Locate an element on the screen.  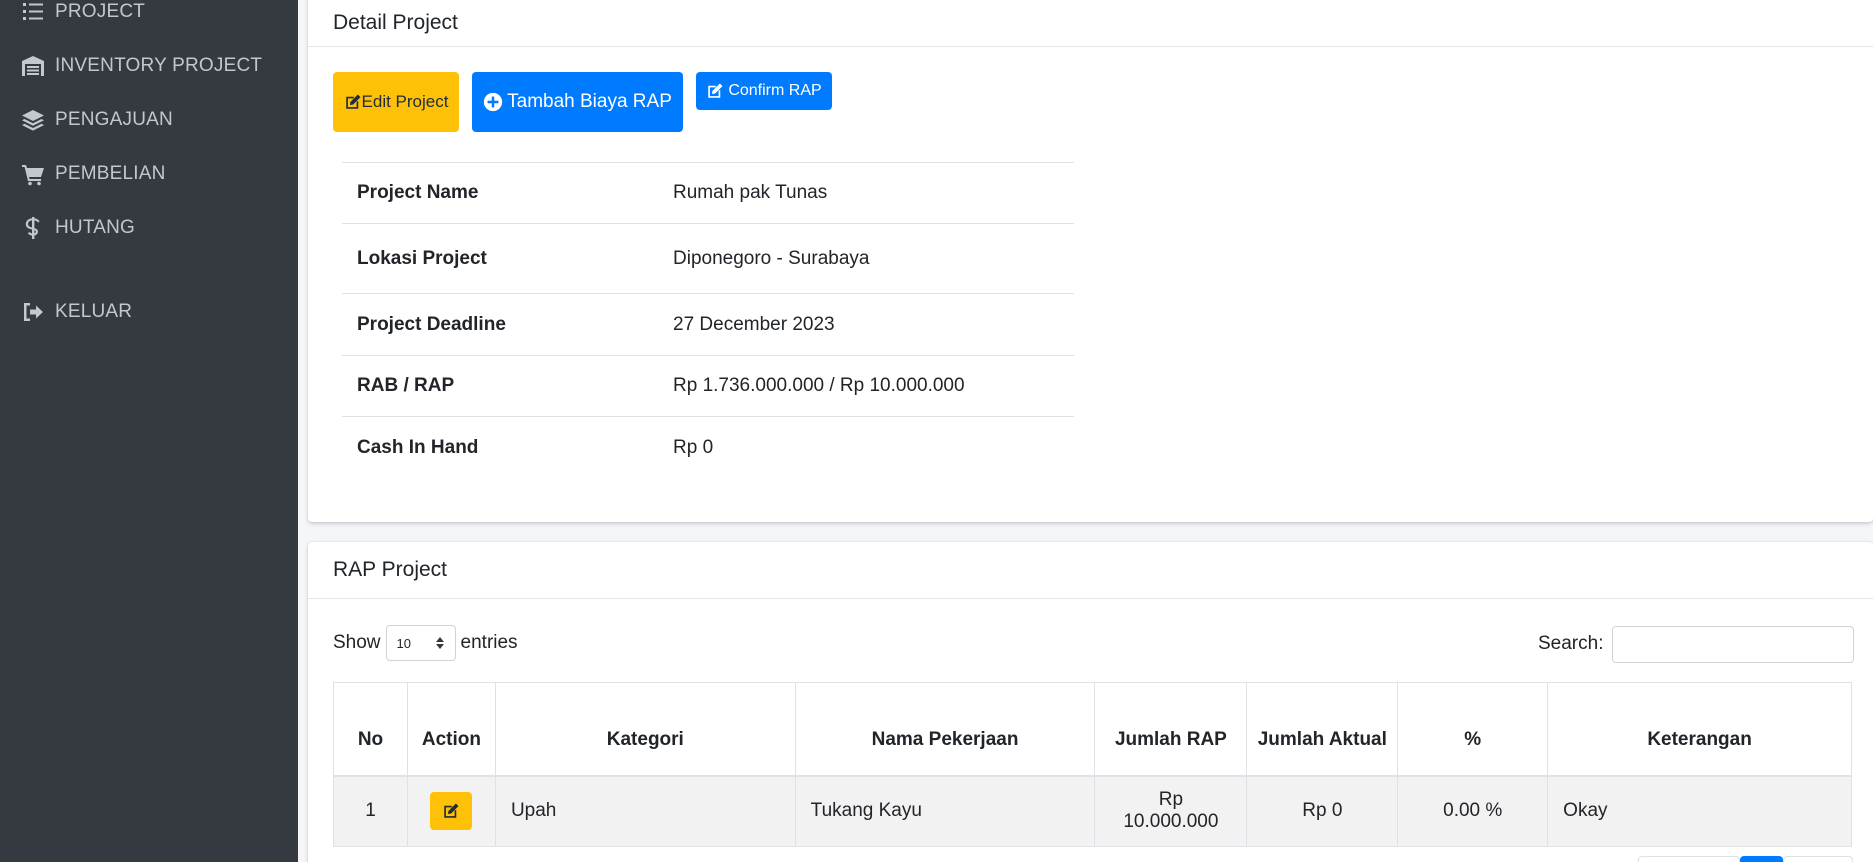
detail-value: 27 December 2023 is located at coordinates (754, 324).